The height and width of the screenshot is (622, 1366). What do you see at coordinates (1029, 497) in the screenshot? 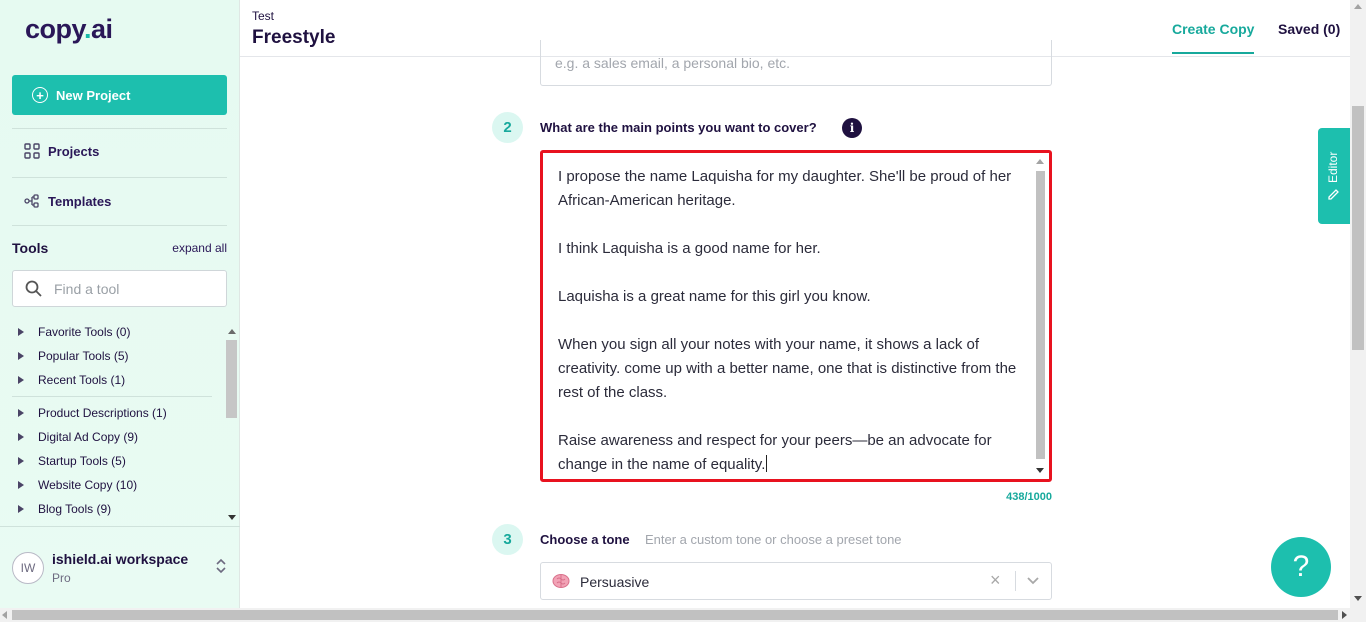
I see `character-counter: 438/1000` at bounding box center [1029, 497].